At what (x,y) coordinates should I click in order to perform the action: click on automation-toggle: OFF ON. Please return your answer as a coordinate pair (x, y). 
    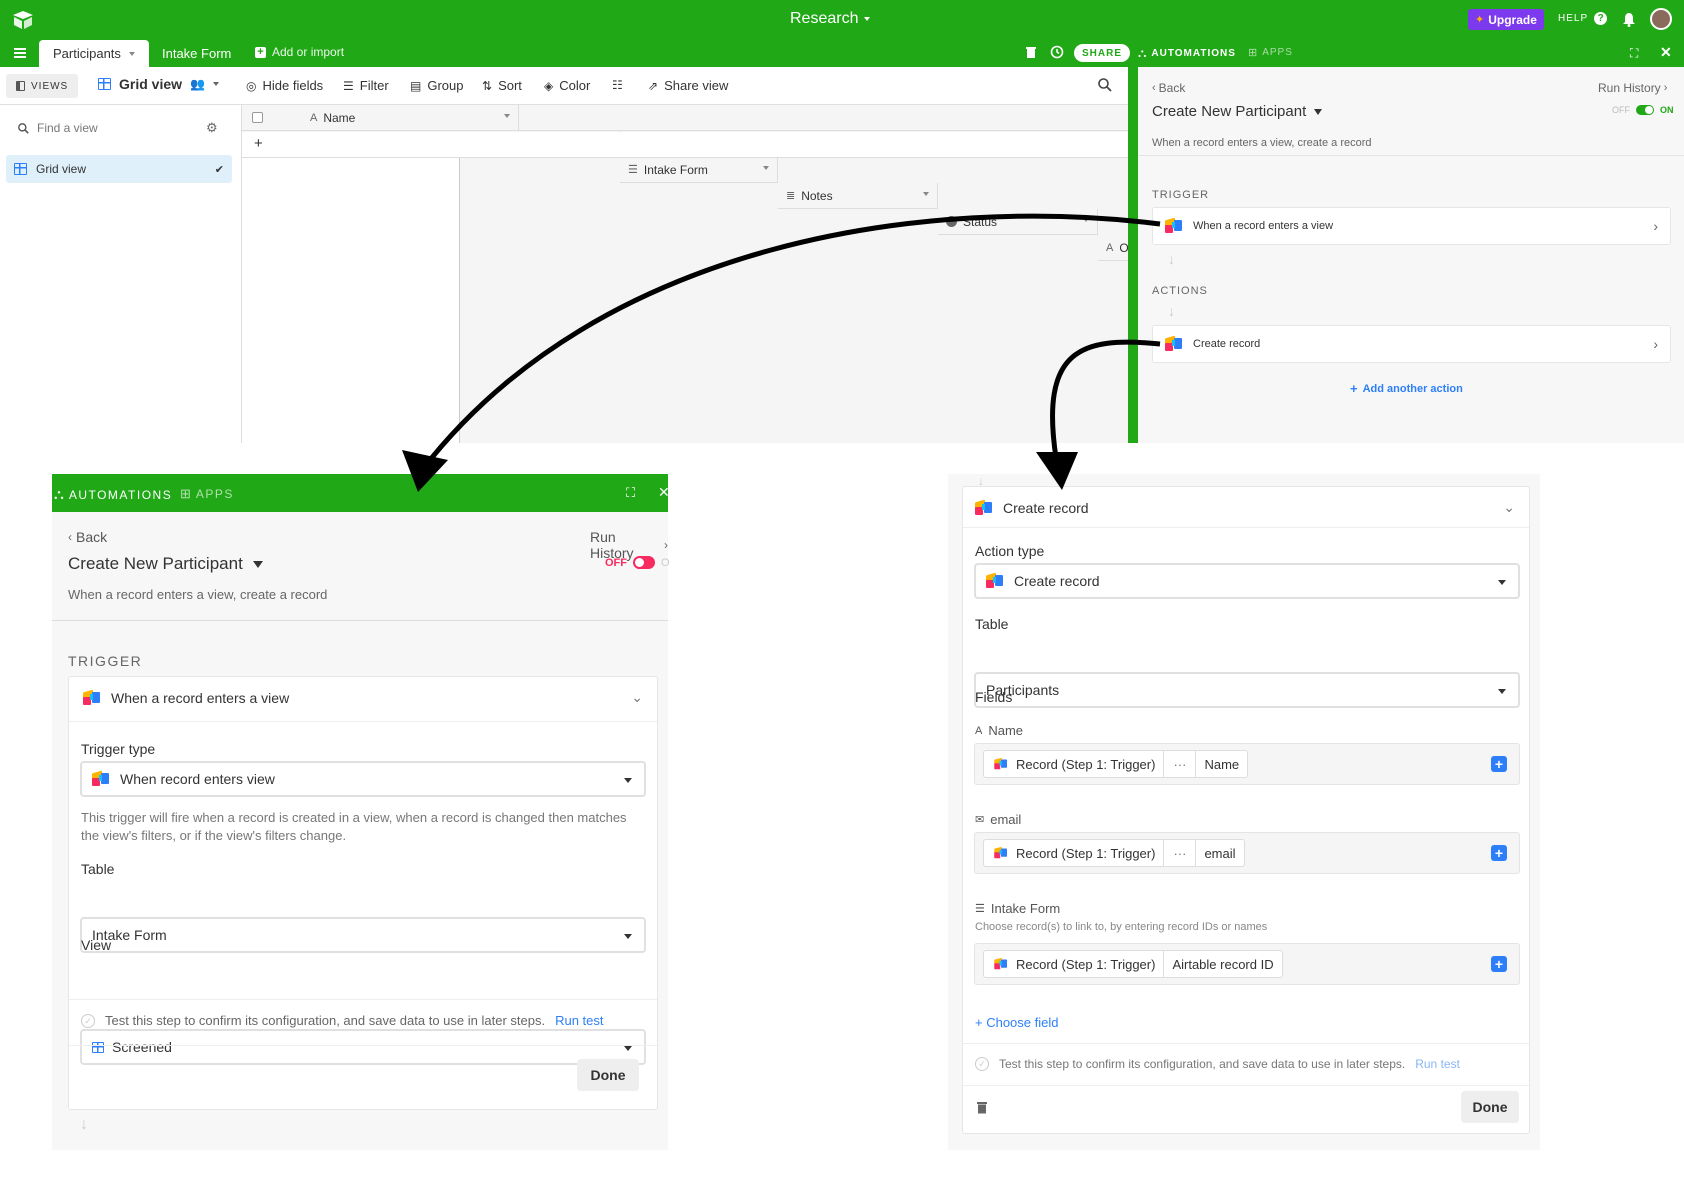
    Looking at the image, I should click on (1643, 110).